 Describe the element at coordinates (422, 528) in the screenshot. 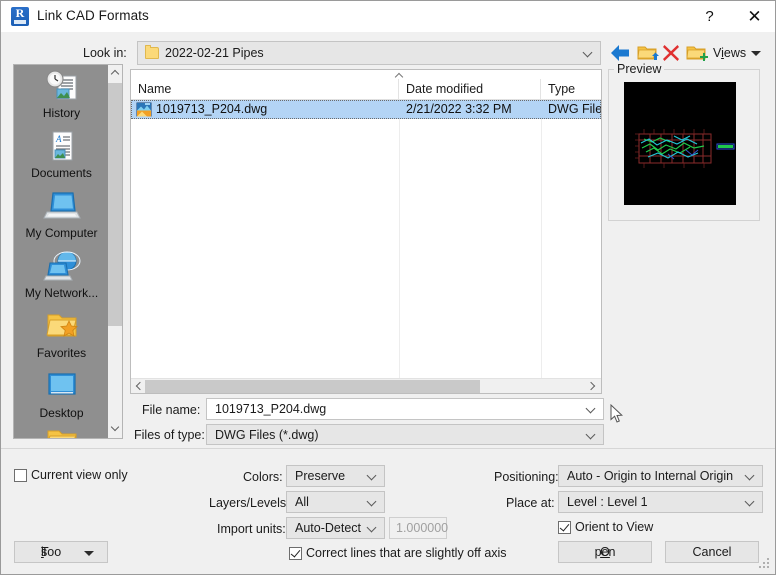

I see `scale-factor-value: 1.000000` at that location.